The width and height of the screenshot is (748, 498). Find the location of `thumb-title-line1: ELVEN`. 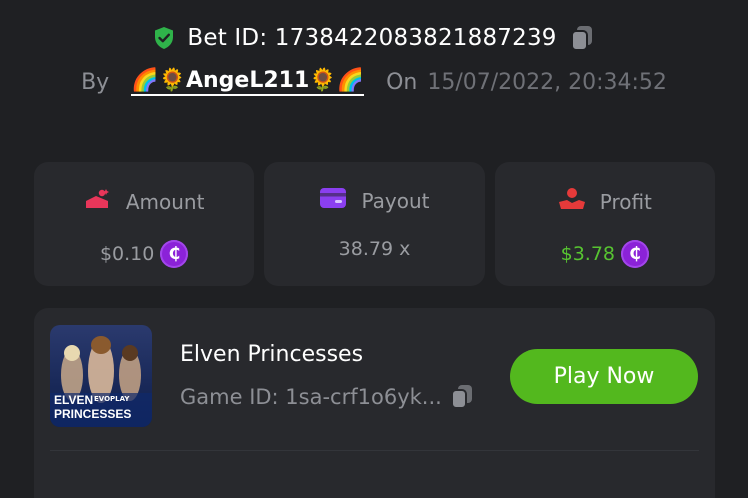

thumb-title-line1: ELVEN is located at coordinates (74, 400).